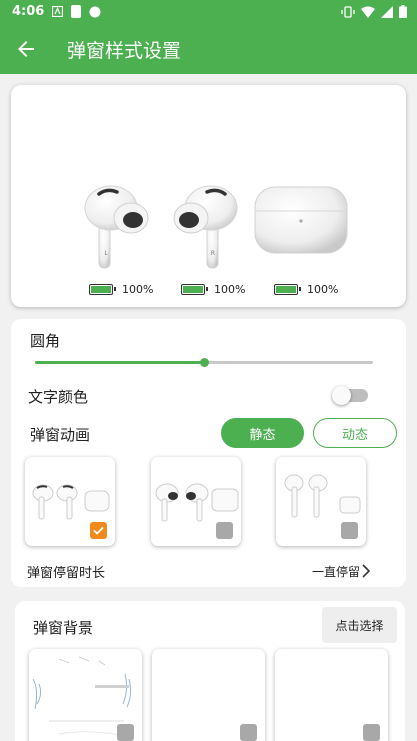  Describe the element at coordinates (348, 11) in the screenshot. I see `vibrate-icon` at that location.